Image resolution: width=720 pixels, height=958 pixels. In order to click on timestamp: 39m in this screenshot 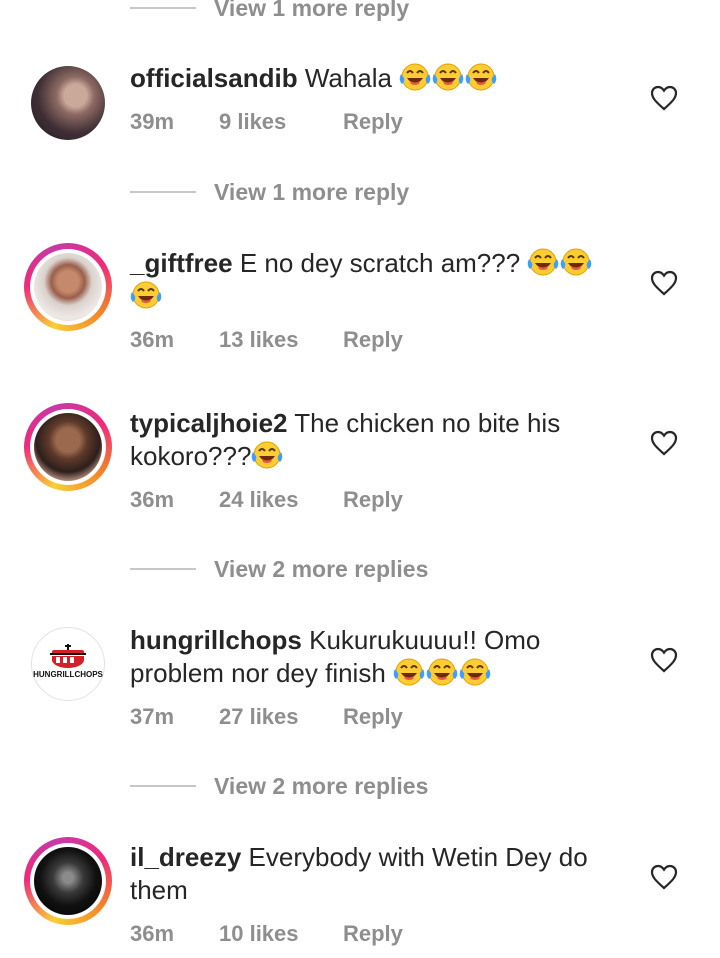, I will do `click(152, 121)`.